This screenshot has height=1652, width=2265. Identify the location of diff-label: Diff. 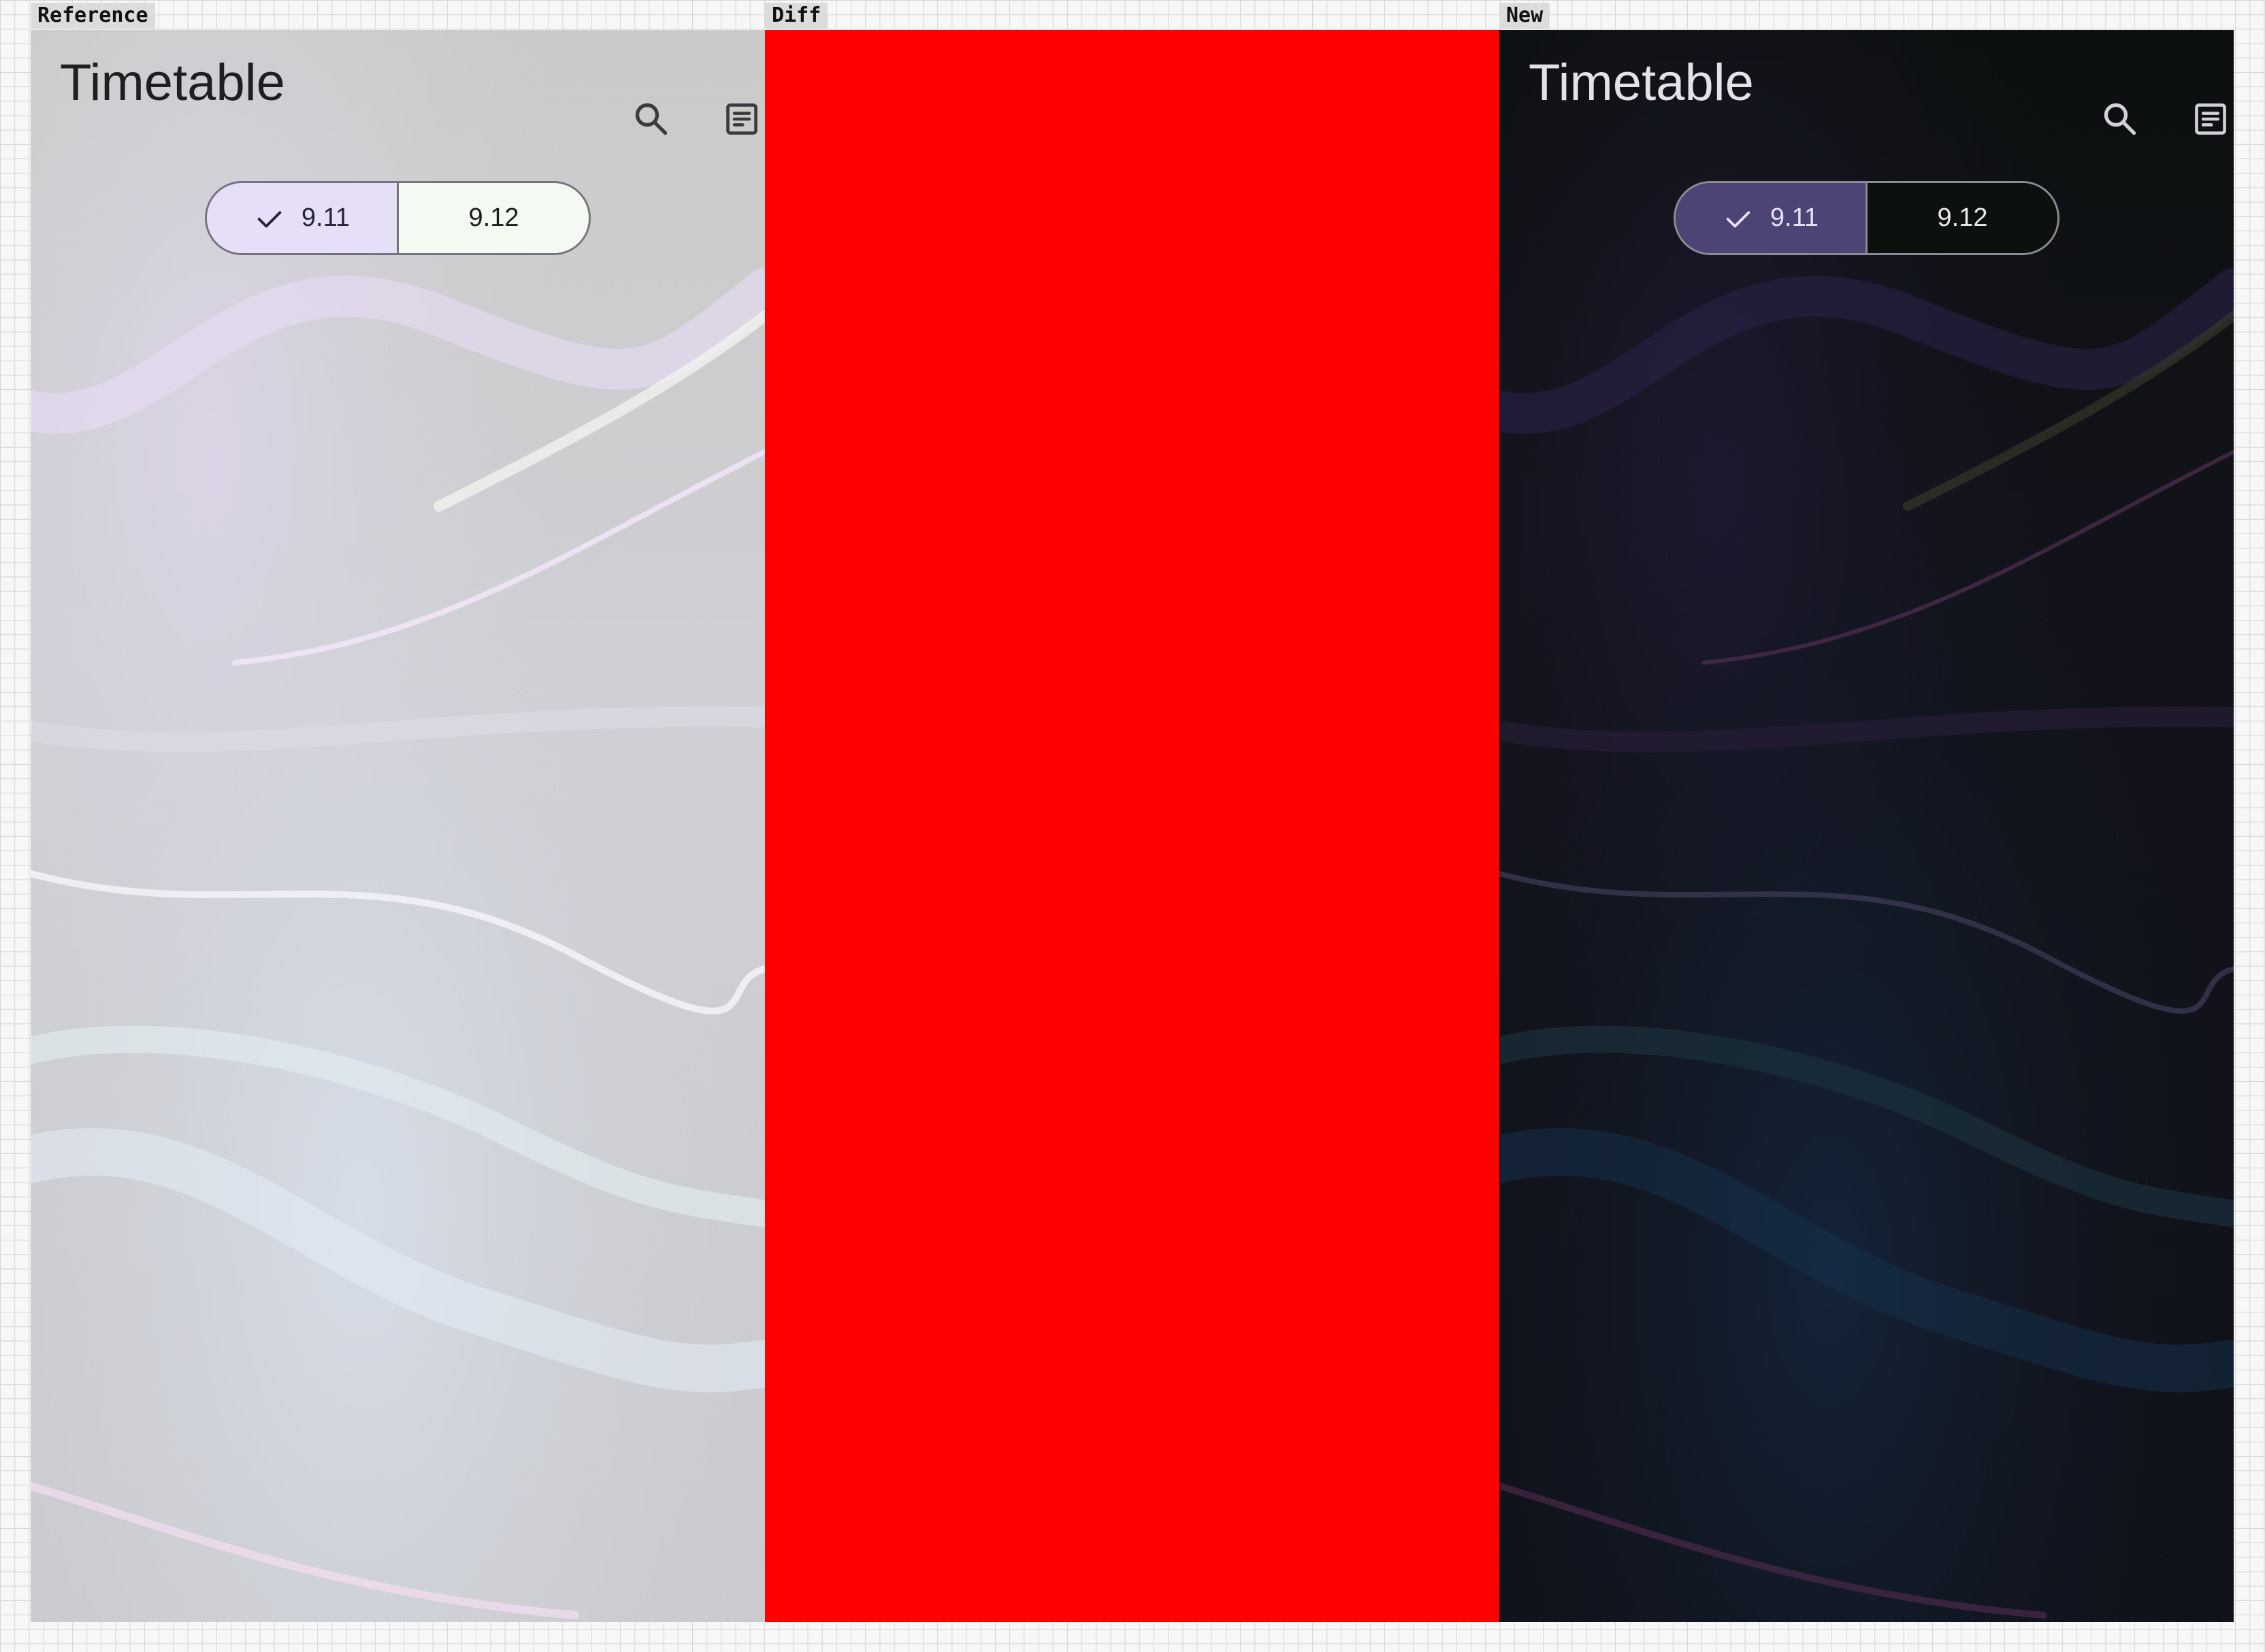
(796, 16).